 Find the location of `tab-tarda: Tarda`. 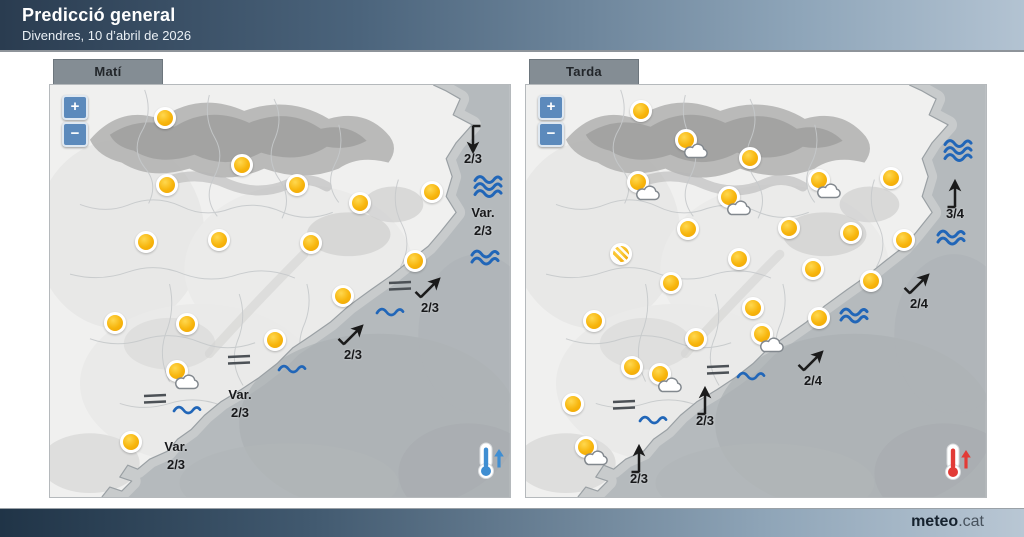

tab-tarda: Tarda is located at coordinates (584, 71).